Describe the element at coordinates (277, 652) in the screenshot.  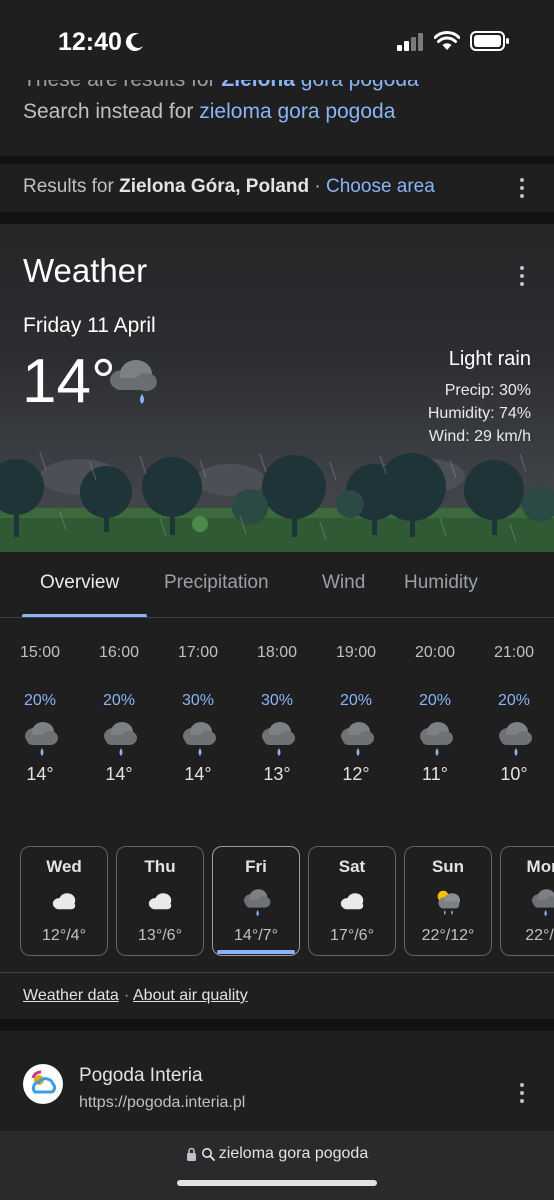
I see `hour-time: 18:00` at that location.